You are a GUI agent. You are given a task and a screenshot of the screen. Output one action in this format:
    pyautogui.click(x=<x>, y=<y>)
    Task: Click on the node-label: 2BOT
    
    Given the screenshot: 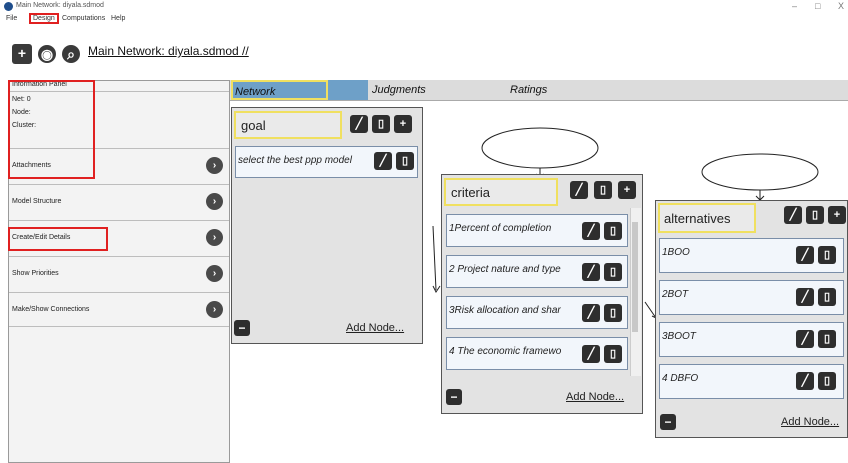 What is the action you would take?
    pyautogui.click(x=675, y=294)
    